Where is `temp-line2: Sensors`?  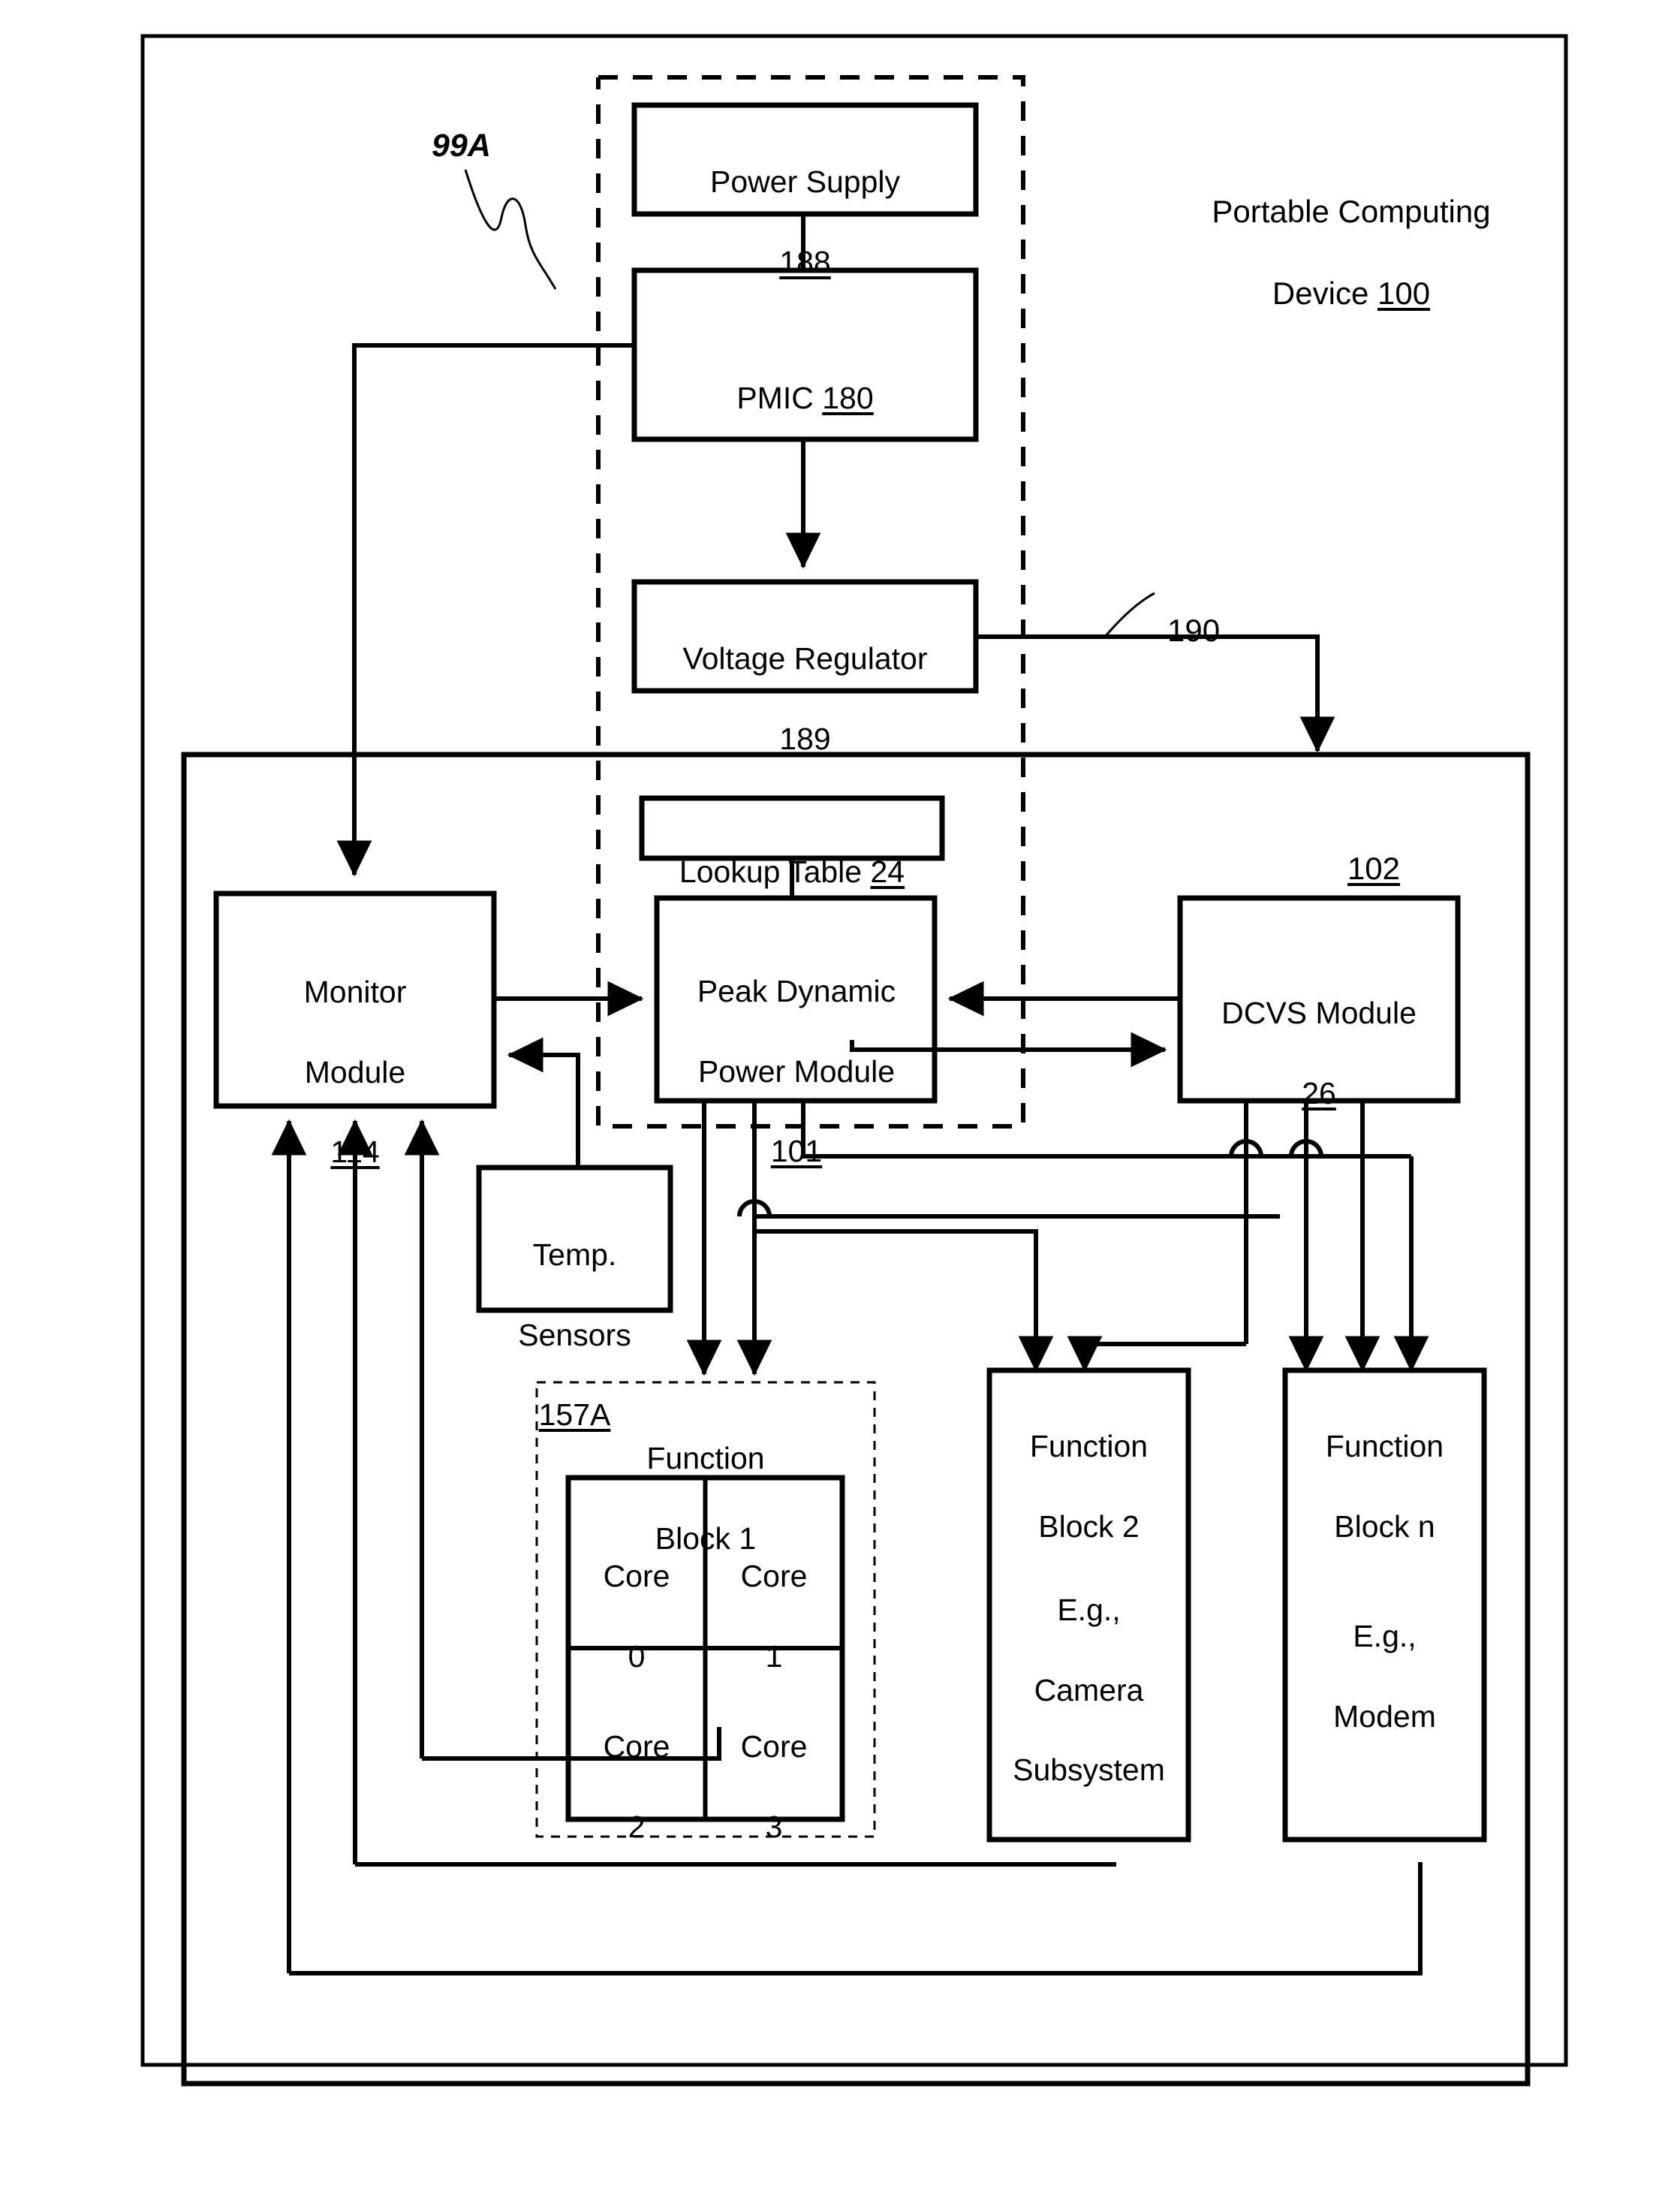
temp-line2: Sensors is located at coordinates (574, 1334).